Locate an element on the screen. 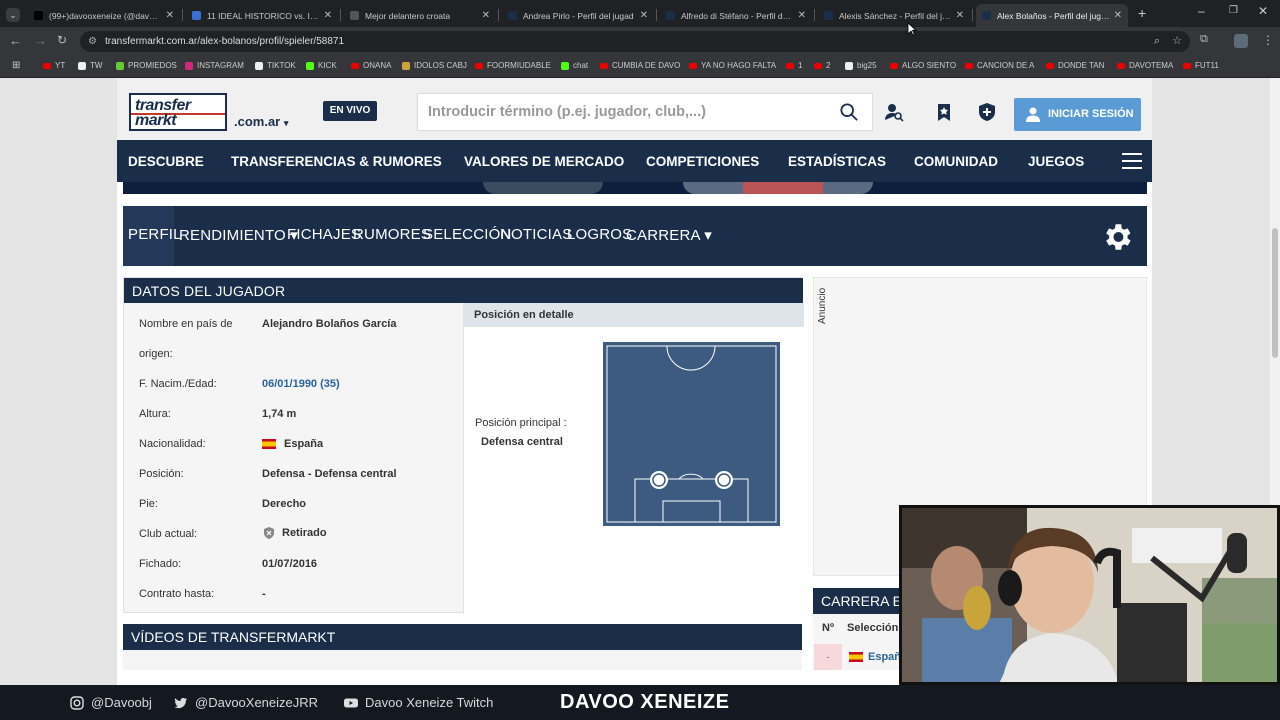 The height and width of the screenshot is (720, 1280). stream-brand: DAVOO XENEIZE is located at coordinates (645, 702).